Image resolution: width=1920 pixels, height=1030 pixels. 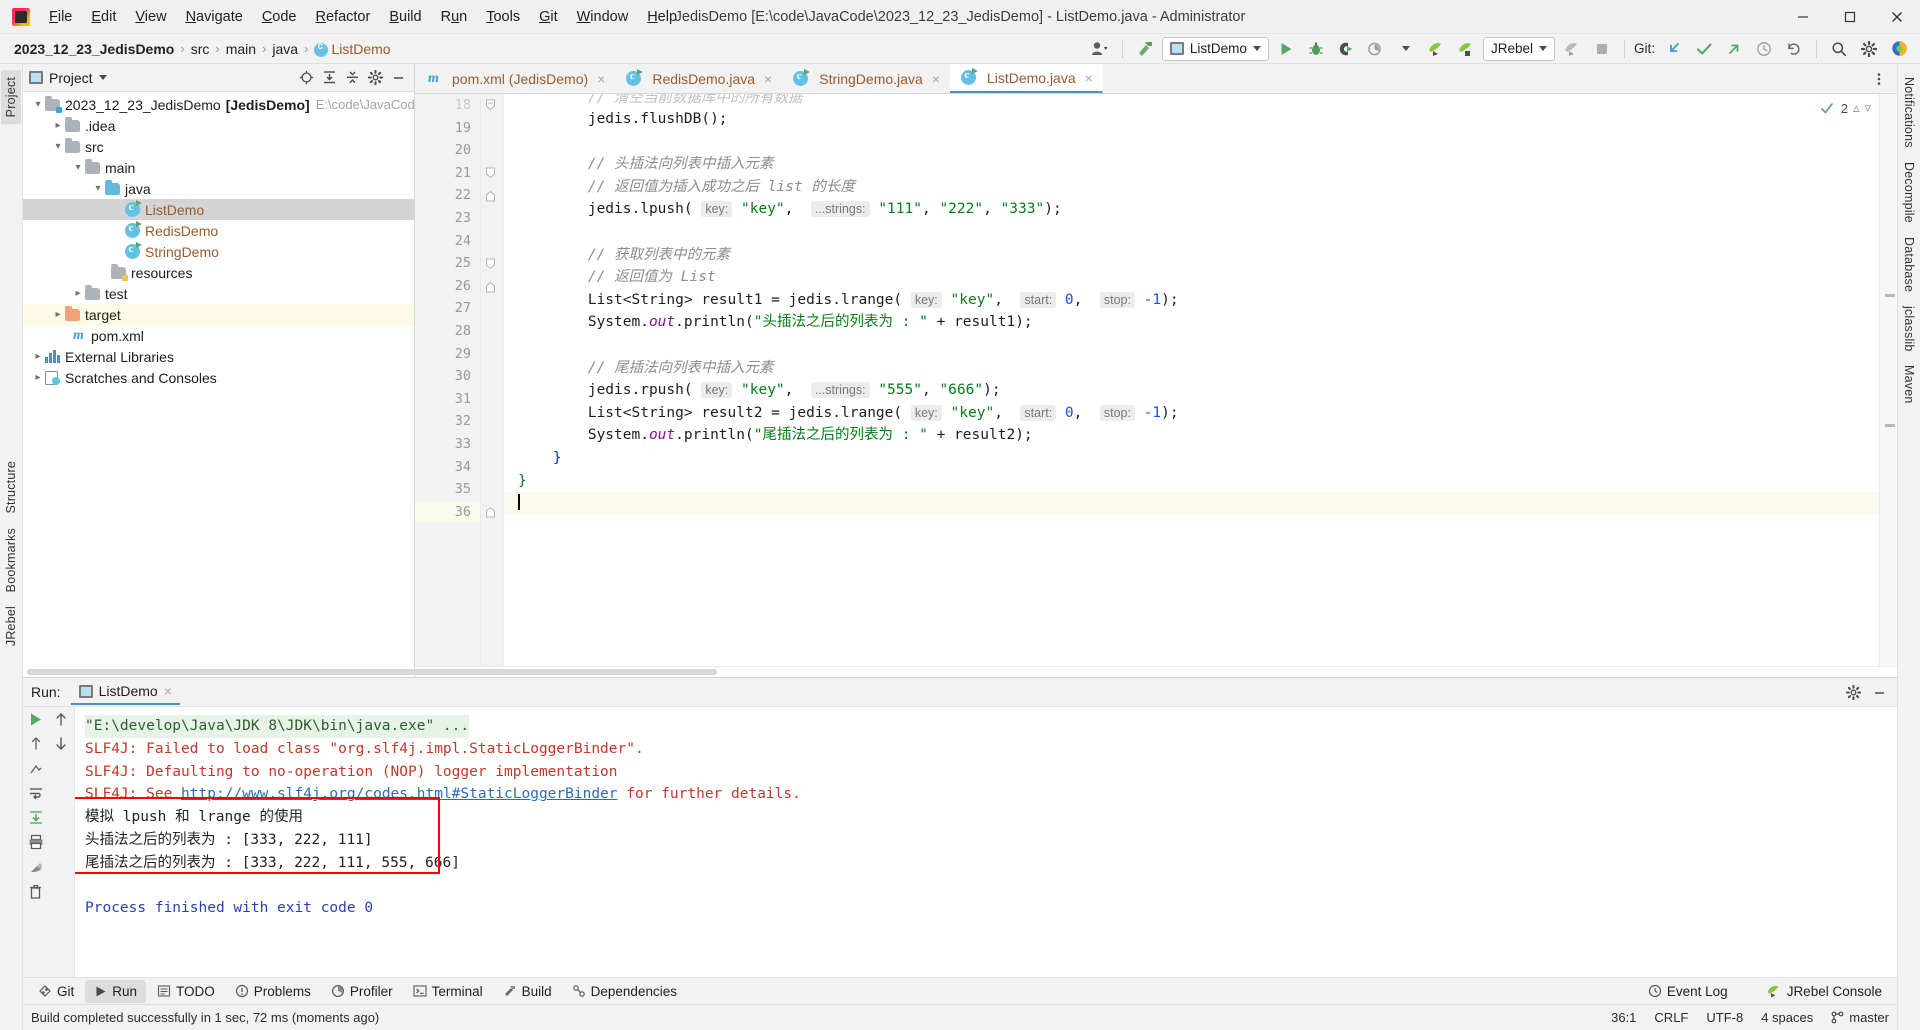 What do you see at coordinates (35, 892) in the screenshot?
I see `delete-icon` at bounding box center [35, 892].